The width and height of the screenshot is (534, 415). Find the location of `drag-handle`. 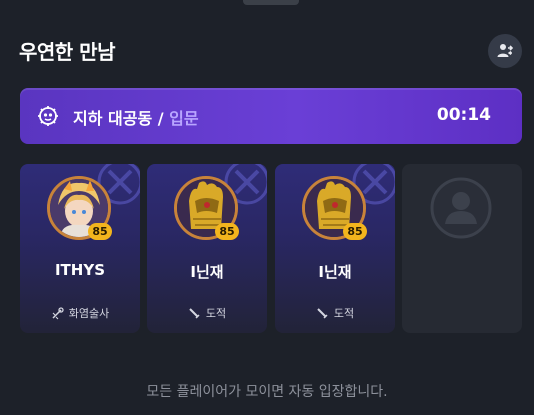

drag-handle is located at coordinates (271, 2).